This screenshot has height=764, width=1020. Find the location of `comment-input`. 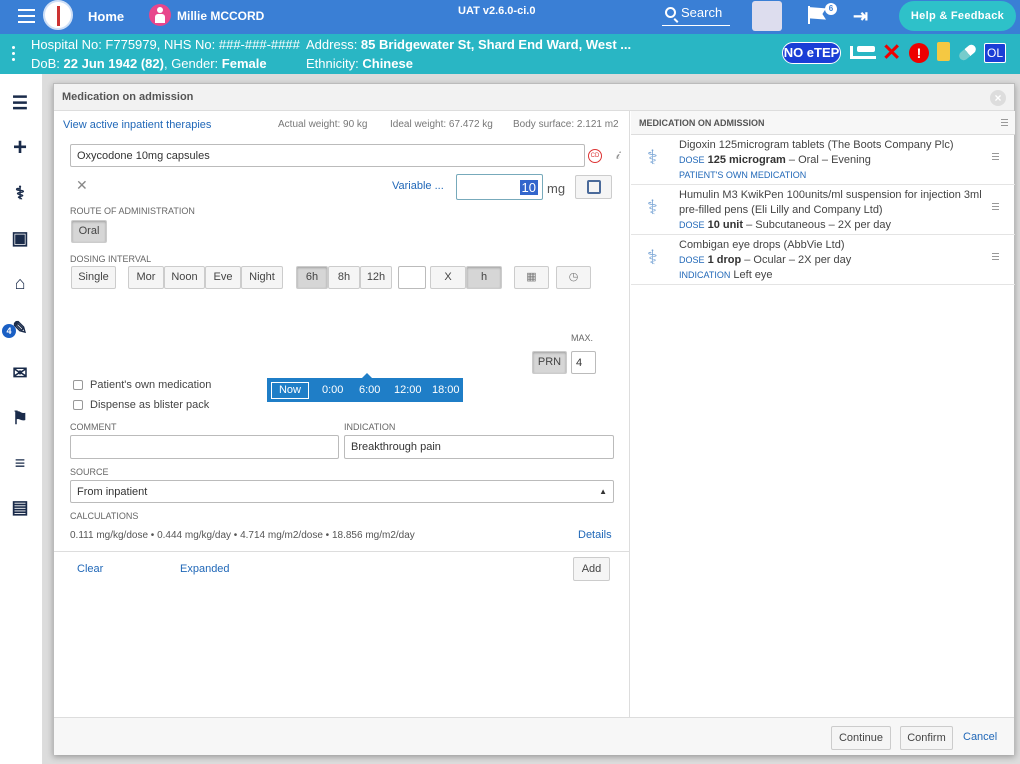

comment-input is located at coordinates (204, 447).